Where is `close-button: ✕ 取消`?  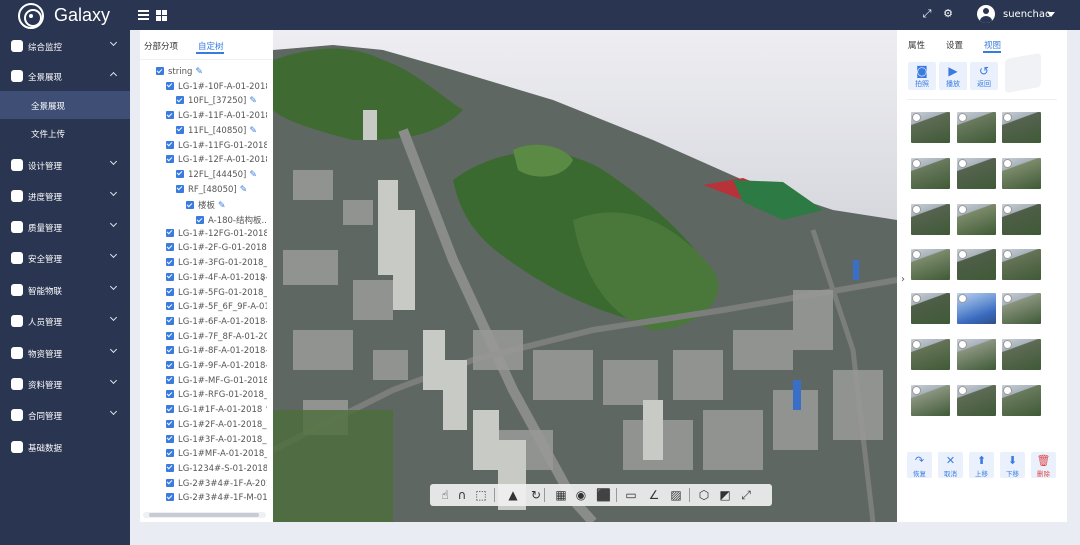
close-button: ✕ 取消 is located at coordinates (950, 465).